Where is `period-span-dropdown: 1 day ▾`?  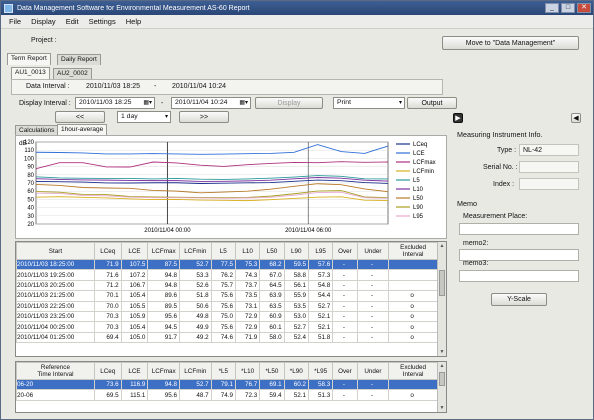
period-span-dropdown: 1 day ▾ is located at coordinates (144, 117).